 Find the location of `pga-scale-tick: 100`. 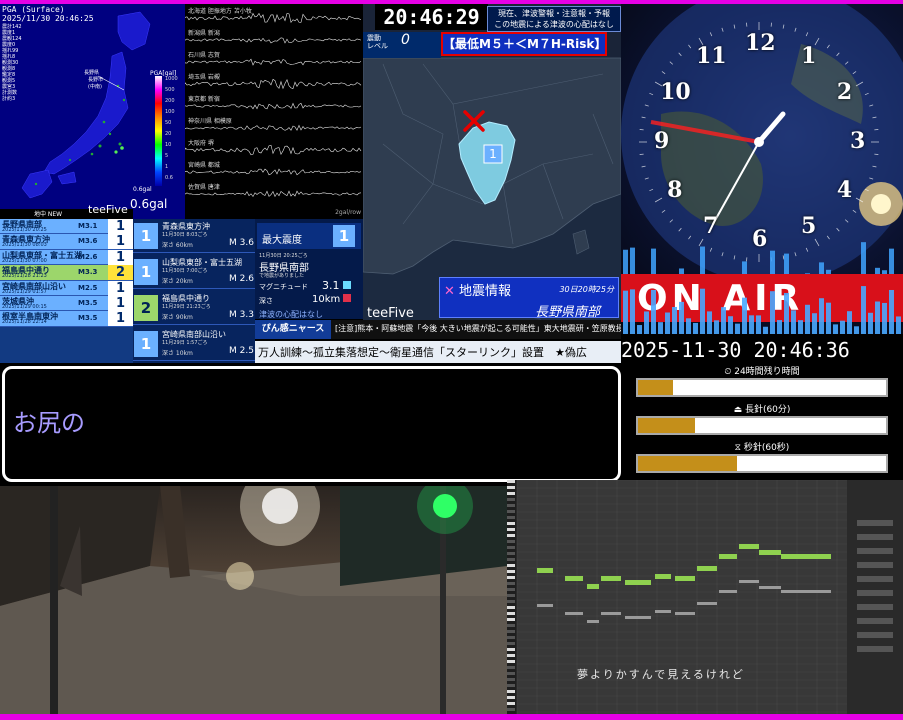

pga-scale-tick: 100 is located at coordinates (170, 112).